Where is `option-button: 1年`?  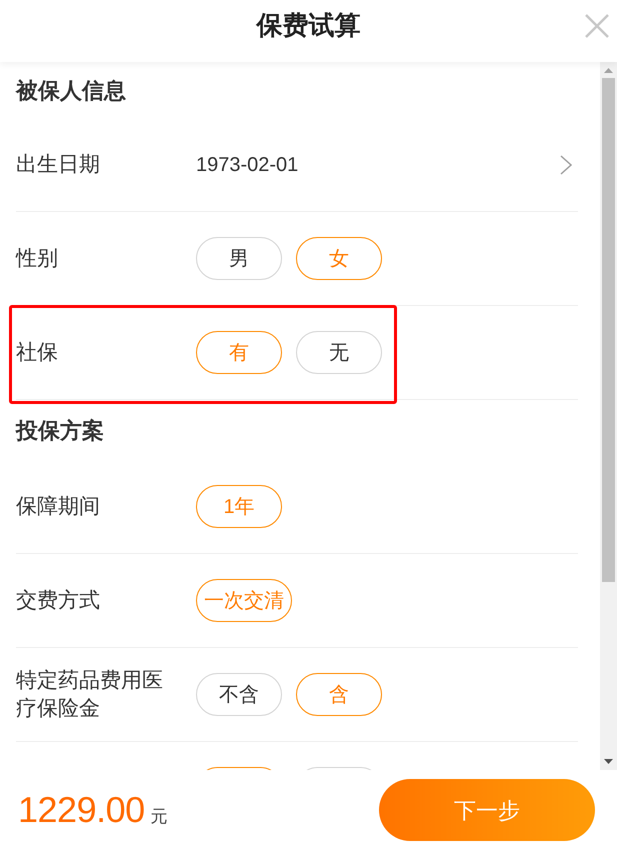
option-button: 1年 is located at coordinates (239, 506).